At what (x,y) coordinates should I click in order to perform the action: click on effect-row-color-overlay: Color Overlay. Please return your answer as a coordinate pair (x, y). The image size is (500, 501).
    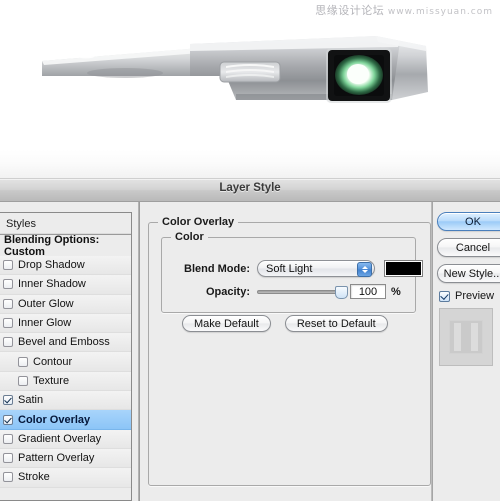
    Looking at the image, I should click on (65, 420).